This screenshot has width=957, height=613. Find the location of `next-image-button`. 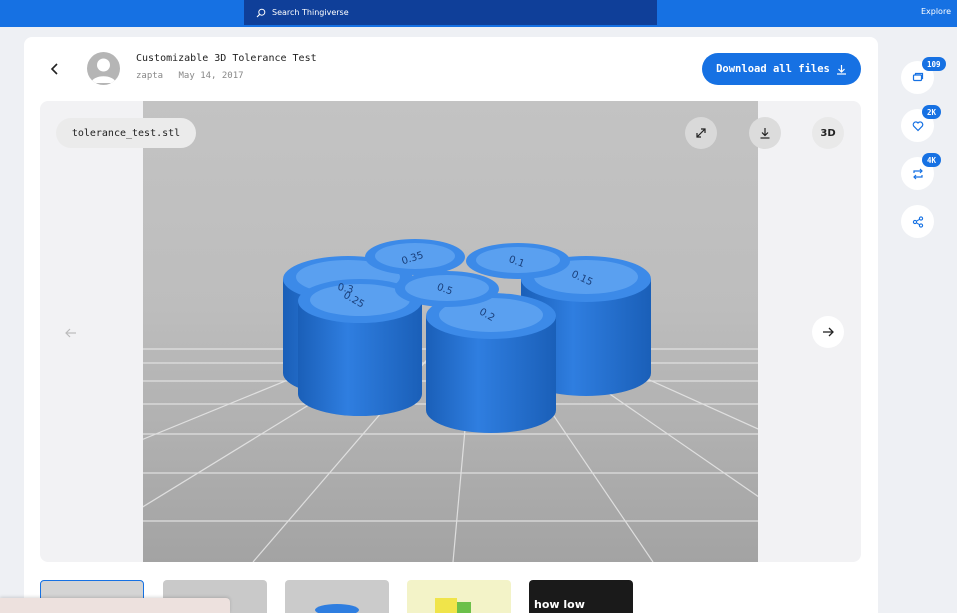

next-image-button is located at coordinates (828, 332).